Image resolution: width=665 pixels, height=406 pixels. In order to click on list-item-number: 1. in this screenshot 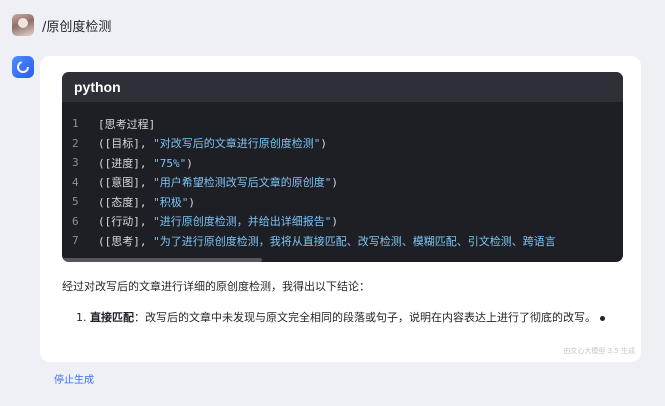, I will do `click(81, 317)`.